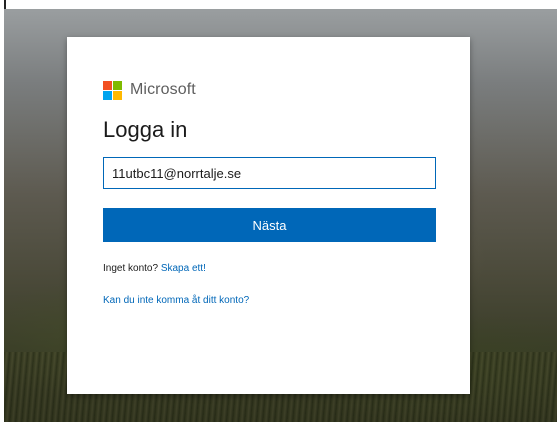 The height and width of the screenshot is (422, 557). I want to click on cant-access-account-link: Kan du inte komma åt ditt konto?, so click(176, 300).